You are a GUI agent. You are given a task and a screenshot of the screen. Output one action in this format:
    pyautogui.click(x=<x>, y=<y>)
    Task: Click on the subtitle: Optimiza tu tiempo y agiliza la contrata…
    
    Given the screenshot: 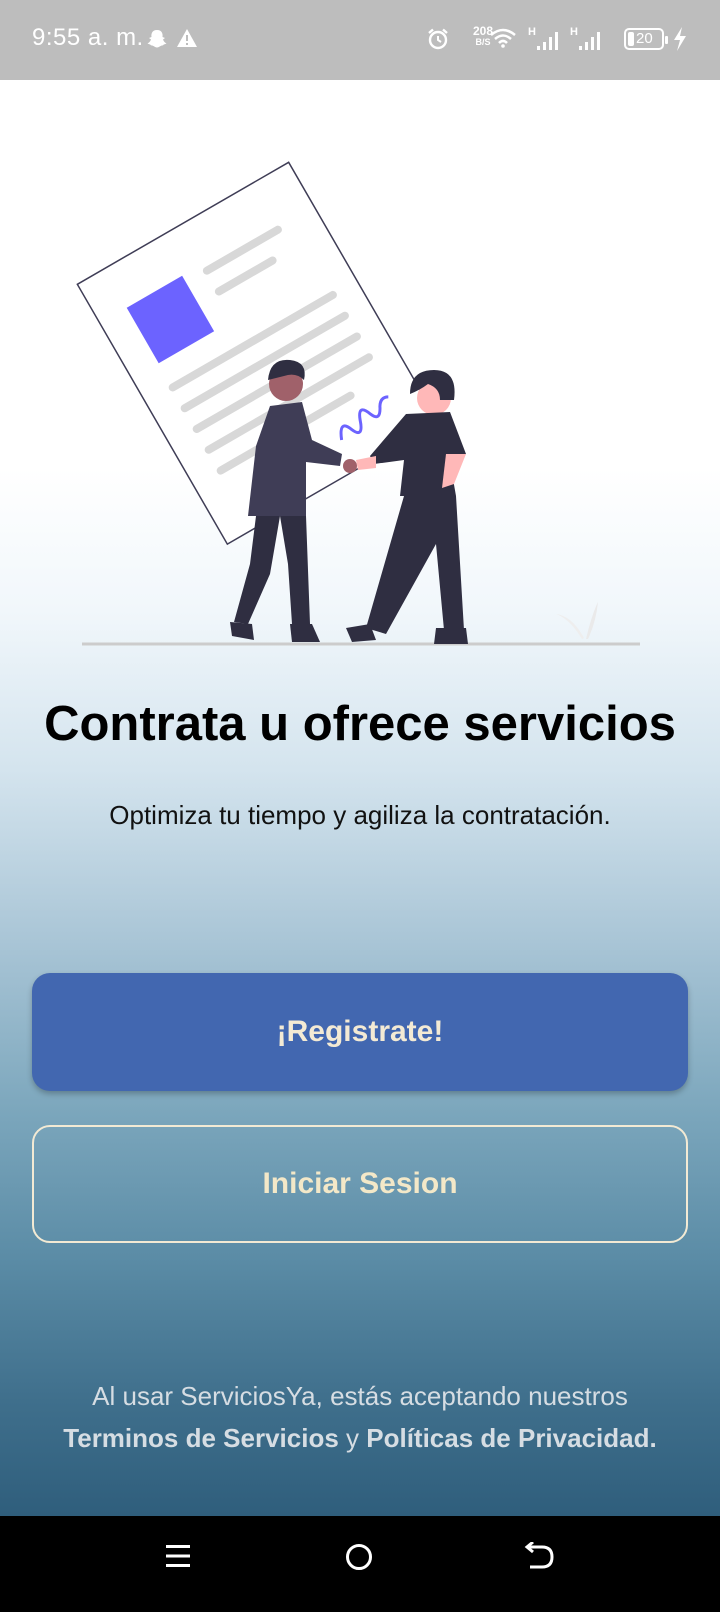 What is the action you would take?
    pyautogui.click(x=360, y=815)
    